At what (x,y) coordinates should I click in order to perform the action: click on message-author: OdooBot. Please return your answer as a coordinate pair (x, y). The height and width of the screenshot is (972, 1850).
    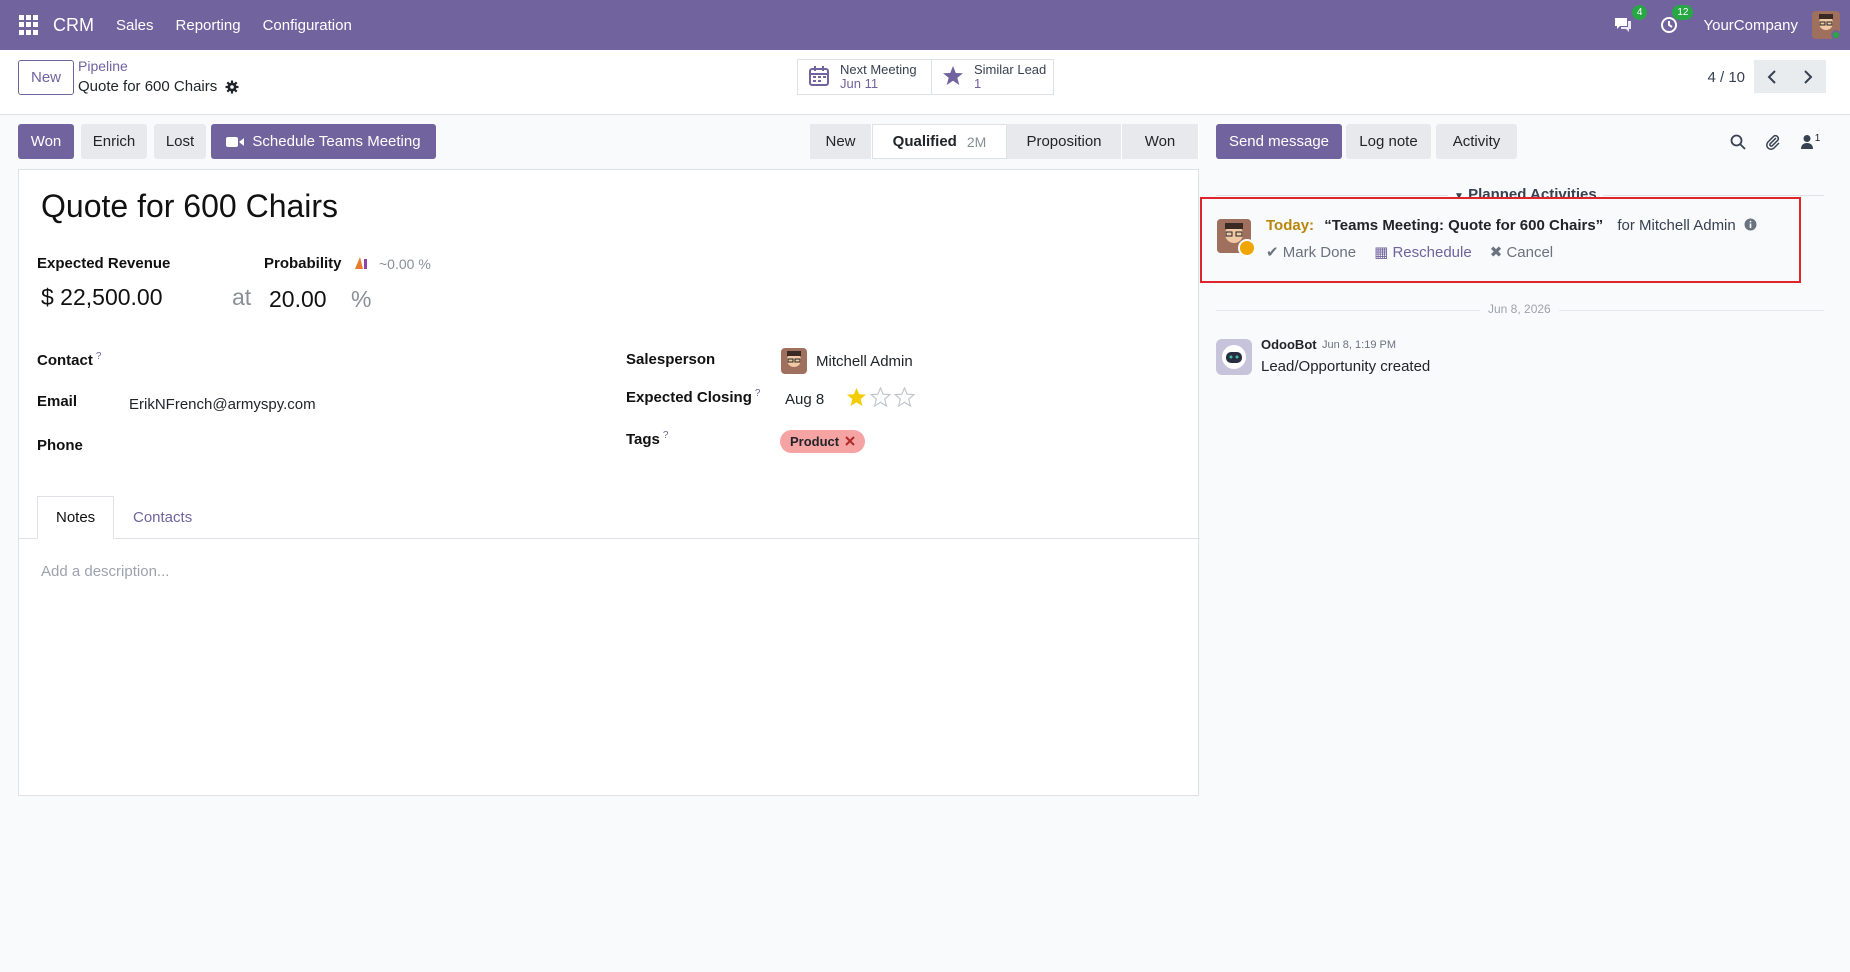
    Looking at the image, I should click on (1289, 344).